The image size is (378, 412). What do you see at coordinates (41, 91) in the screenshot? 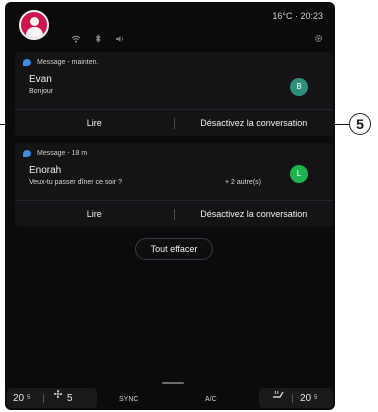
I see `notification-message: Bonjour` at bounding box center [41, 91].